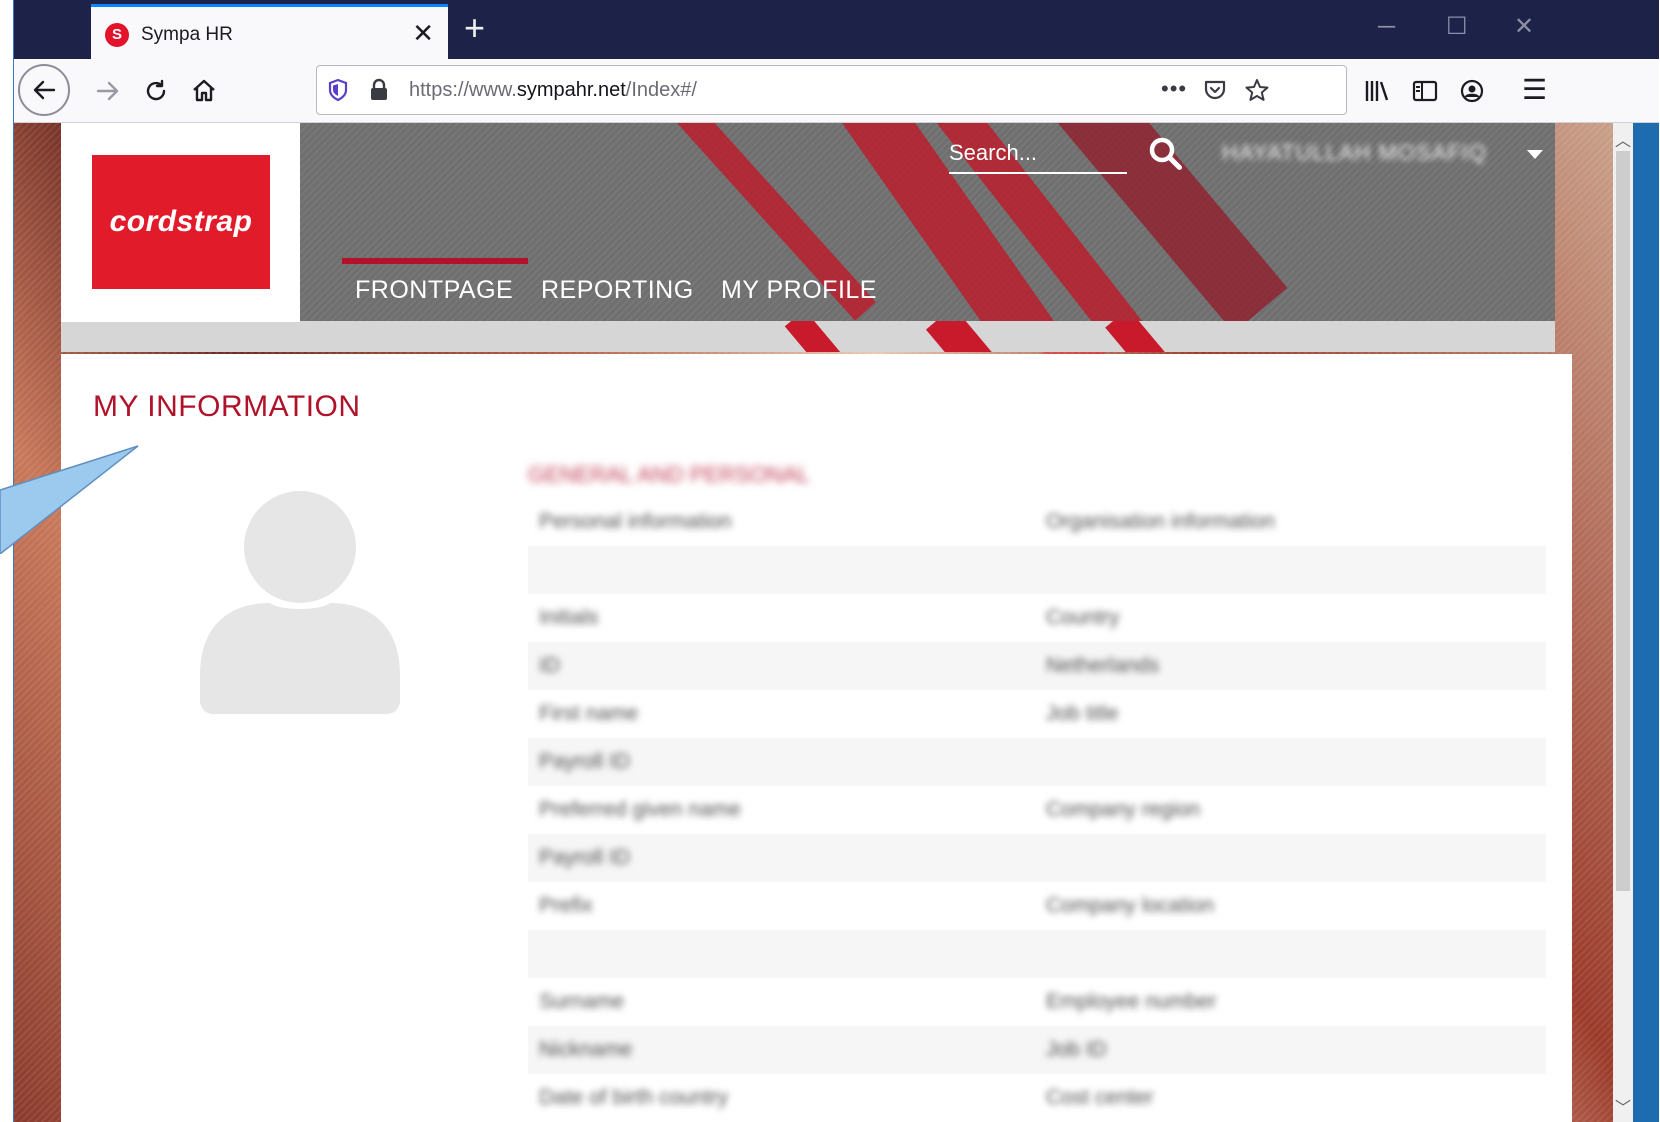 The image size is (1660, 1122). What do you see at coordinates (1377, 91) in the screenshot?
I see `library-icon` at bounding box center [1377, 91].